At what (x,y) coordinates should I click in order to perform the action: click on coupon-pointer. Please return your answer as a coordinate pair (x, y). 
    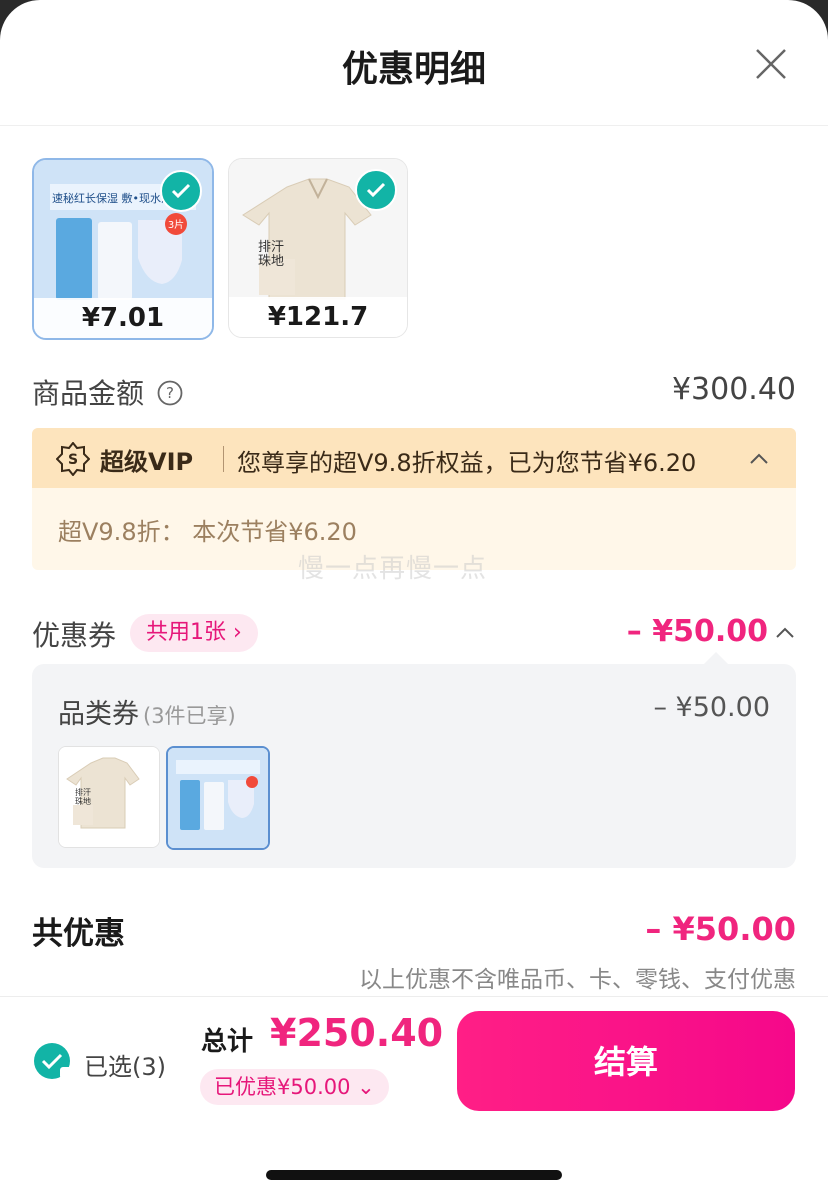
    Looking at the image, I should click on (716, 658).